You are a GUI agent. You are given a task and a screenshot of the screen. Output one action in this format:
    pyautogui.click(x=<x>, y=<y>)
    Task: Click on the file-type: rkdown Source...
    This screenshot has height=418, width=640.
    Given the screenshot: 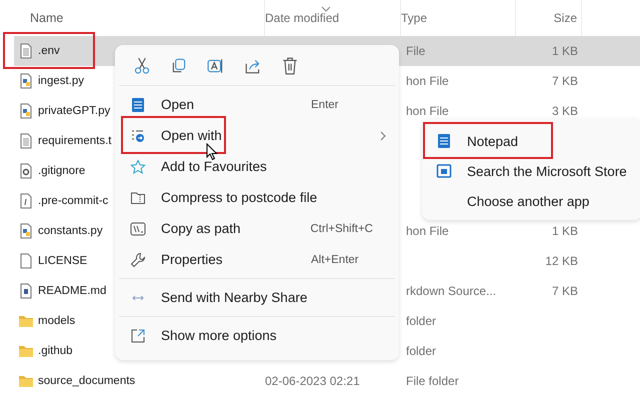 What is the action you would take?
    pyautogui.click(x=451, y=291)
    